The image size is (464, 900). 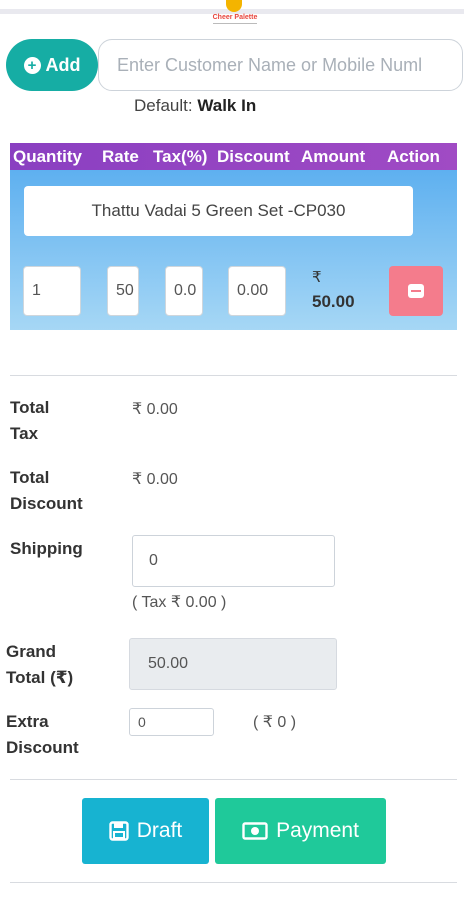 What do you see at coordinates (333, 156) in the screenshot?
I see `header-amount: Amount` at bounding box center [333, 156].